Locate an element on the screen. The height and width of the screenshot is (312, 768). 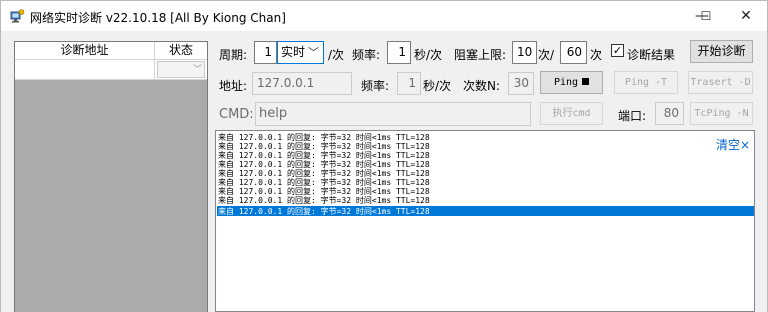
ping-t-button: Ping -T is located at coordinates (646, 82).